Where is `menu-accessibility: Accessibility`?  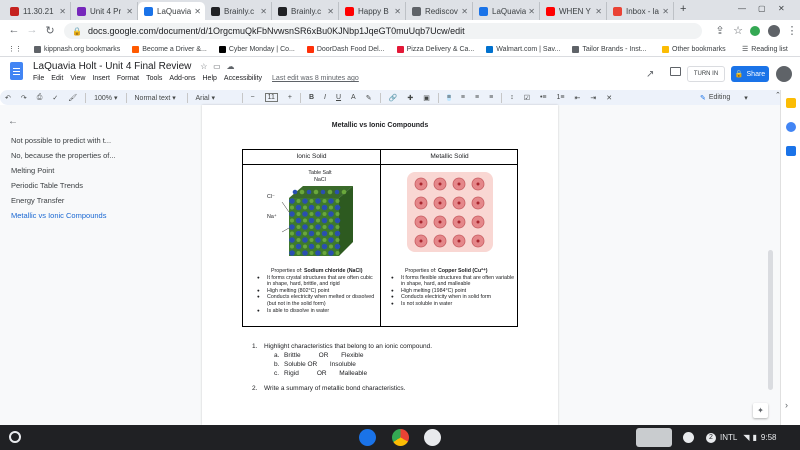
menu-accessibility: Accessibility is located at coordinates (243, 78).